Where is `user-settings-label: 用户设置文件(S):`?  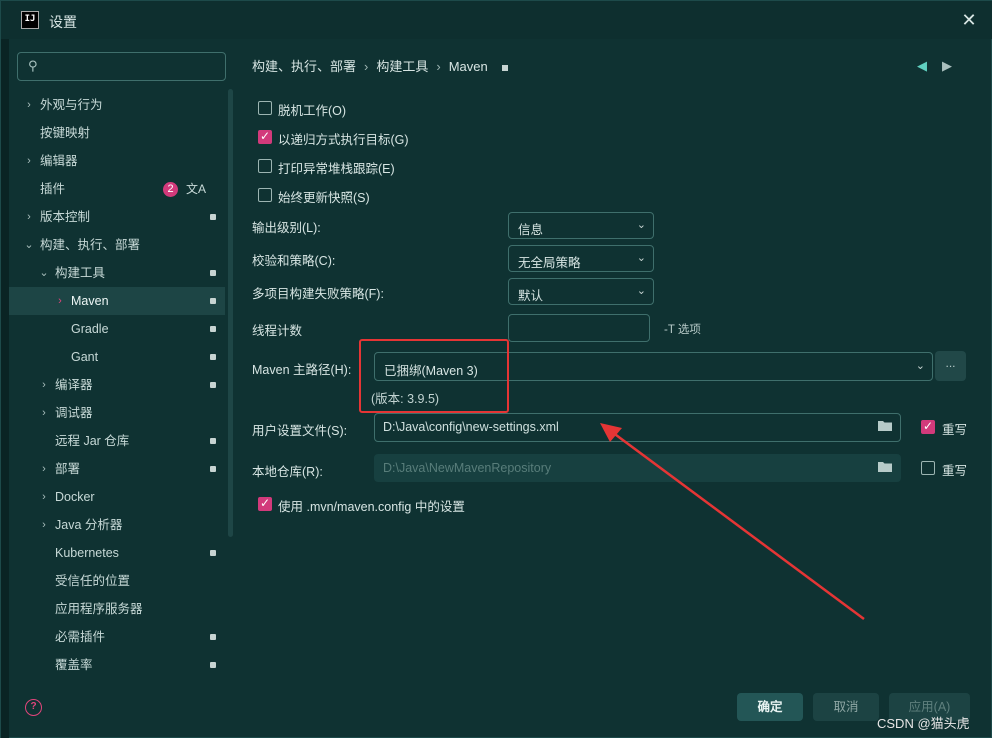
user-settings-label: 用户设置文件(S): is located at coordinates (300, 431).